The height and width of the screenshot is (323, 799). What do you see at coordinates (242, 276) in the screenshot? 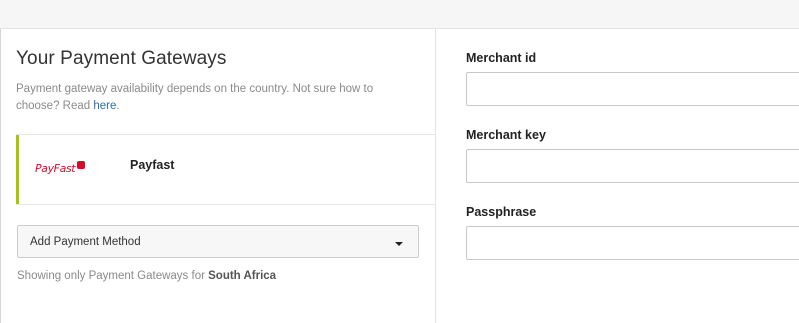
I see `filter-country: South Africa` at bounding box center [242, 276].